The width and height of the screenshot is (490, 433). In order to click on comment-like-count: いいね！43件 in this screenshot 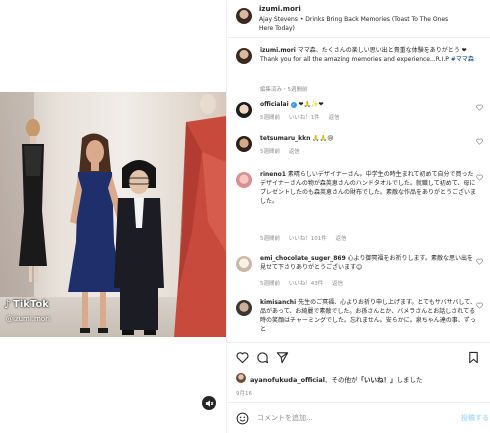, I will do `click(306, 284)`.